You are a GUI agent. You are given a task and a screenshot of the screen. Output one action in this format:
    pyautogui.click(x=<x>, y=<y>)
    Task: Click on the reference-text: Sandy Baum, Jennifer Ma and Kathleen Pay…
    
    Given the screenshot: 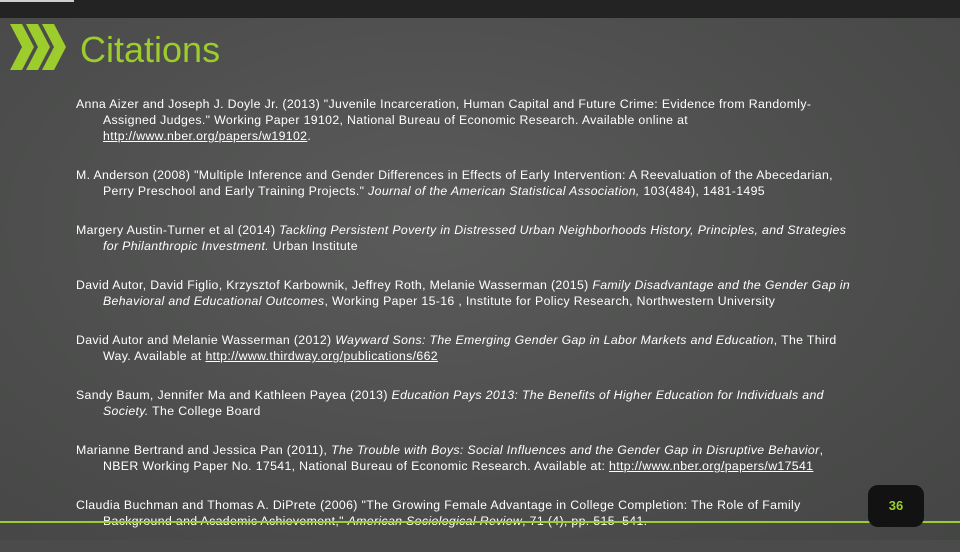 What is the action you would take?
    pyautogui.click(x=234, y=395)
    